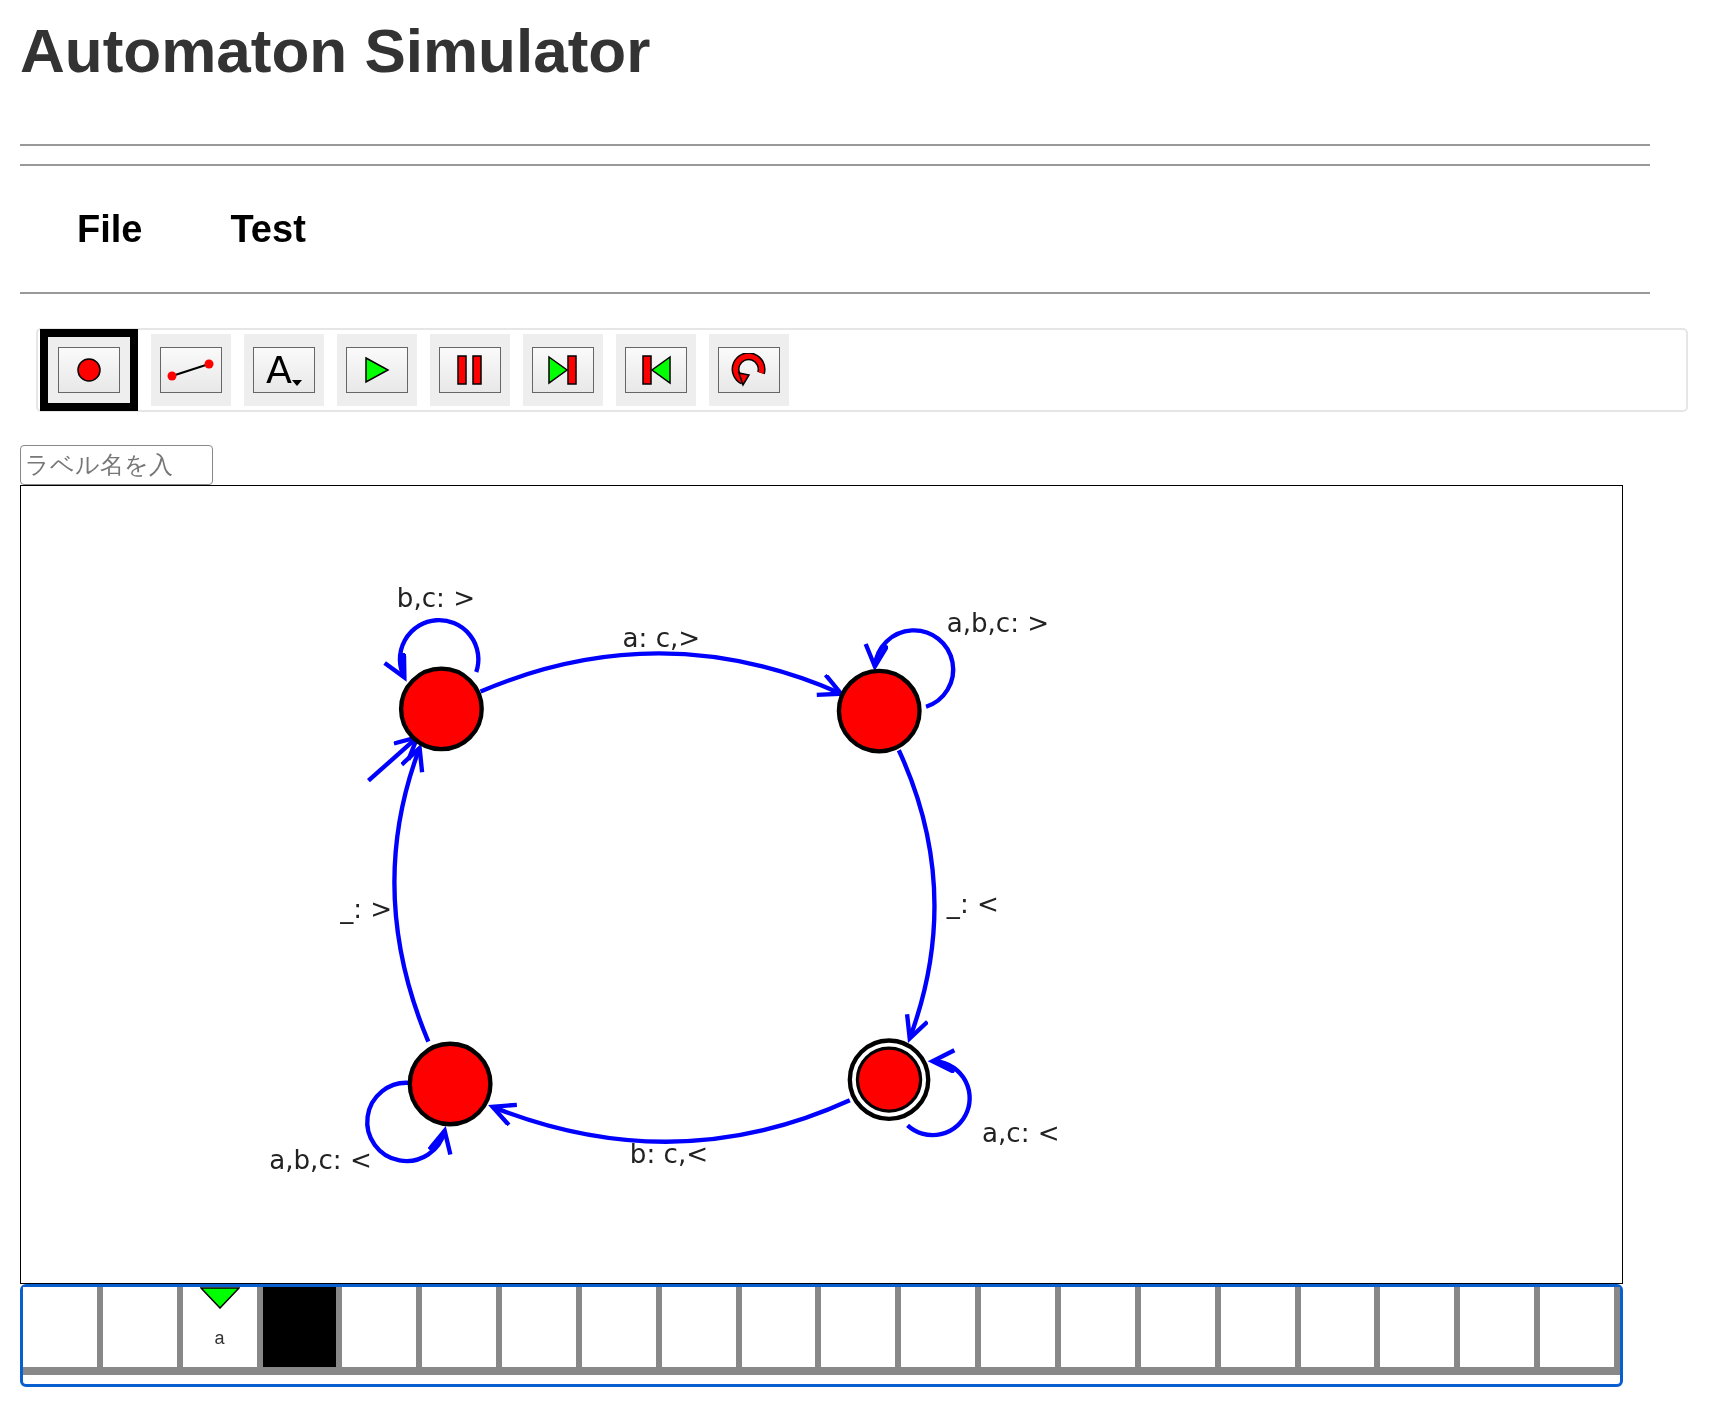 The height and width of the screenshot is (1408, 1710). Describe the element at coordinates (320, 1159) in the screenshot. I see `transition-label: a,b,c: <` at that location.